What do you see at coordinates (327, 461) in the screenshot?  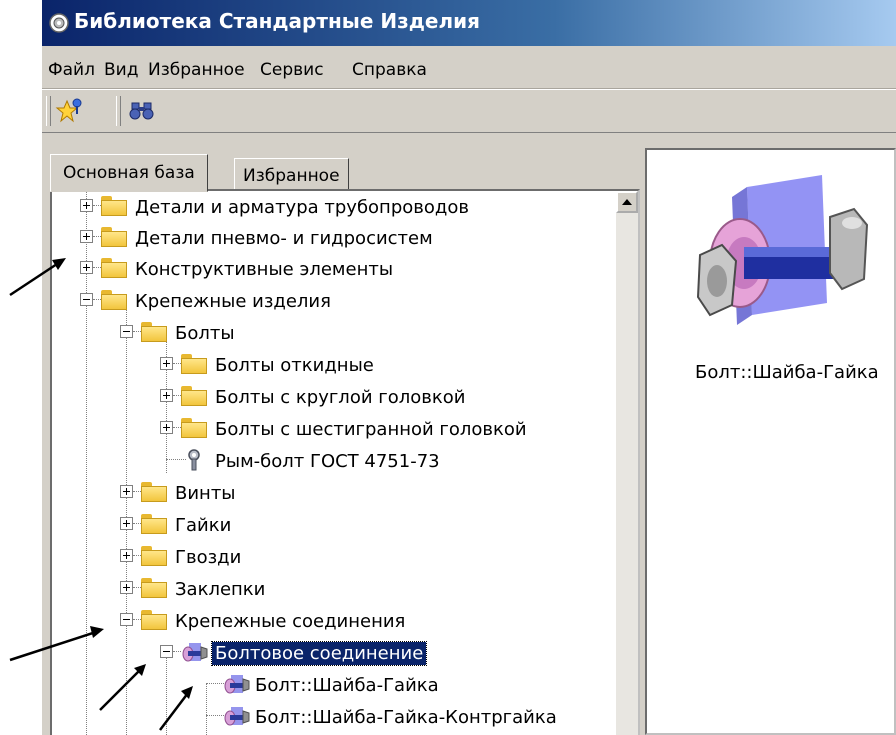 I see `tree-item-label: Рым-болт ГОСТ 4751-73` at bounding box center [327, 461].